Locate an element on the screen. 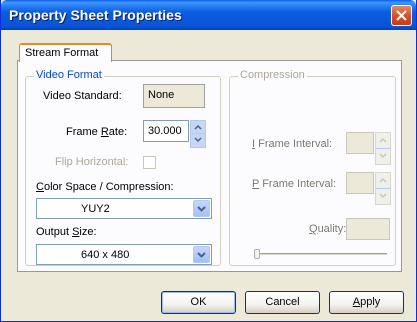  tab-label: Stream Format is located at coordinates (62, 53).